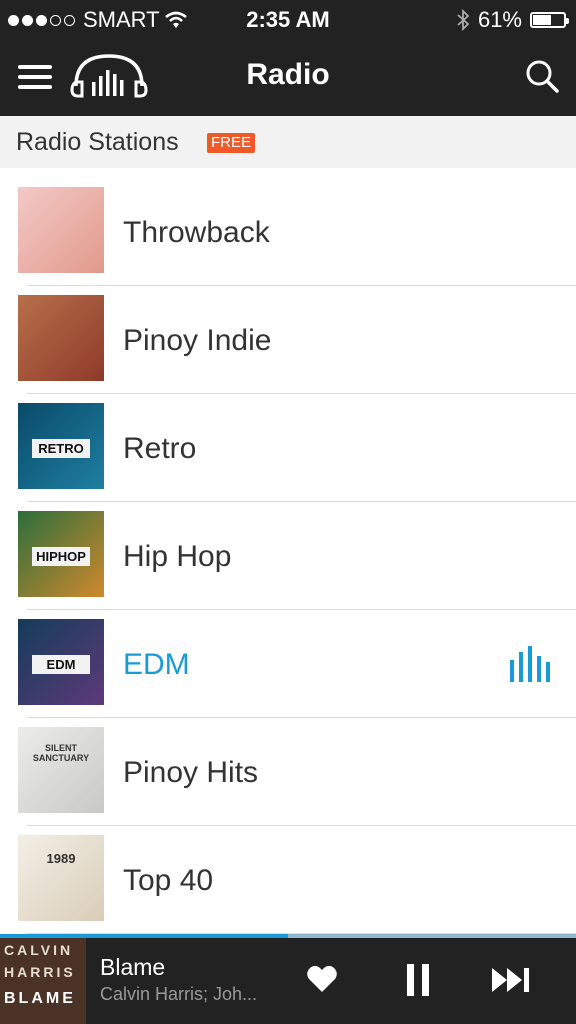 The height and width of the screenshot is (1024, 576). I want to click on free-badge: FREE, so click(231, 143).